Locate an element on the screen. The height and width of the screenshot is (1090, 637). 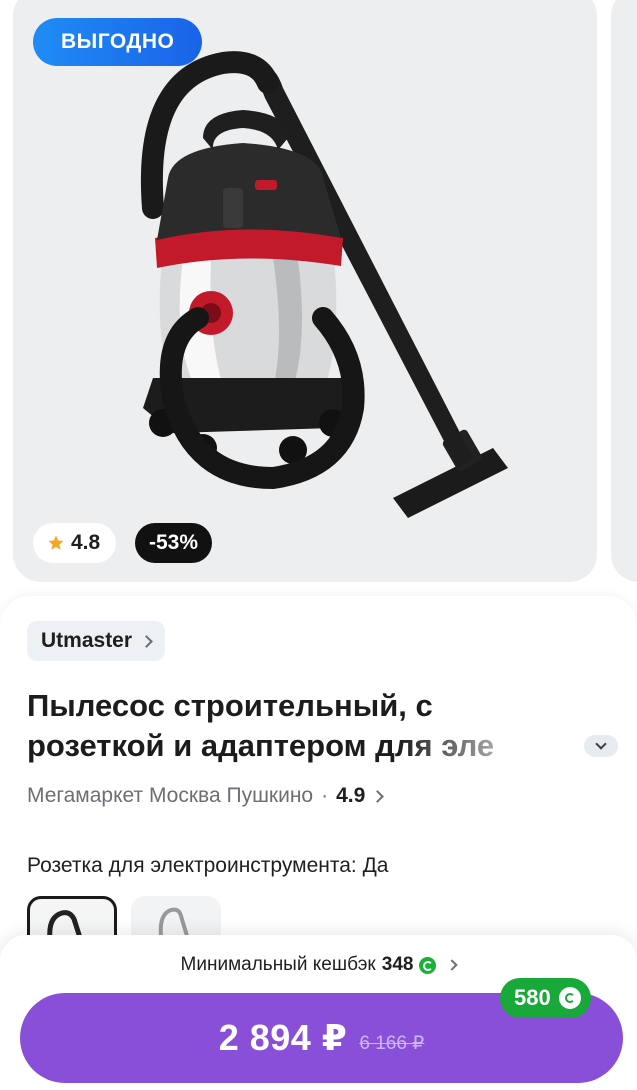
brand-name: Utmaster is located at coordinates (87, 640).